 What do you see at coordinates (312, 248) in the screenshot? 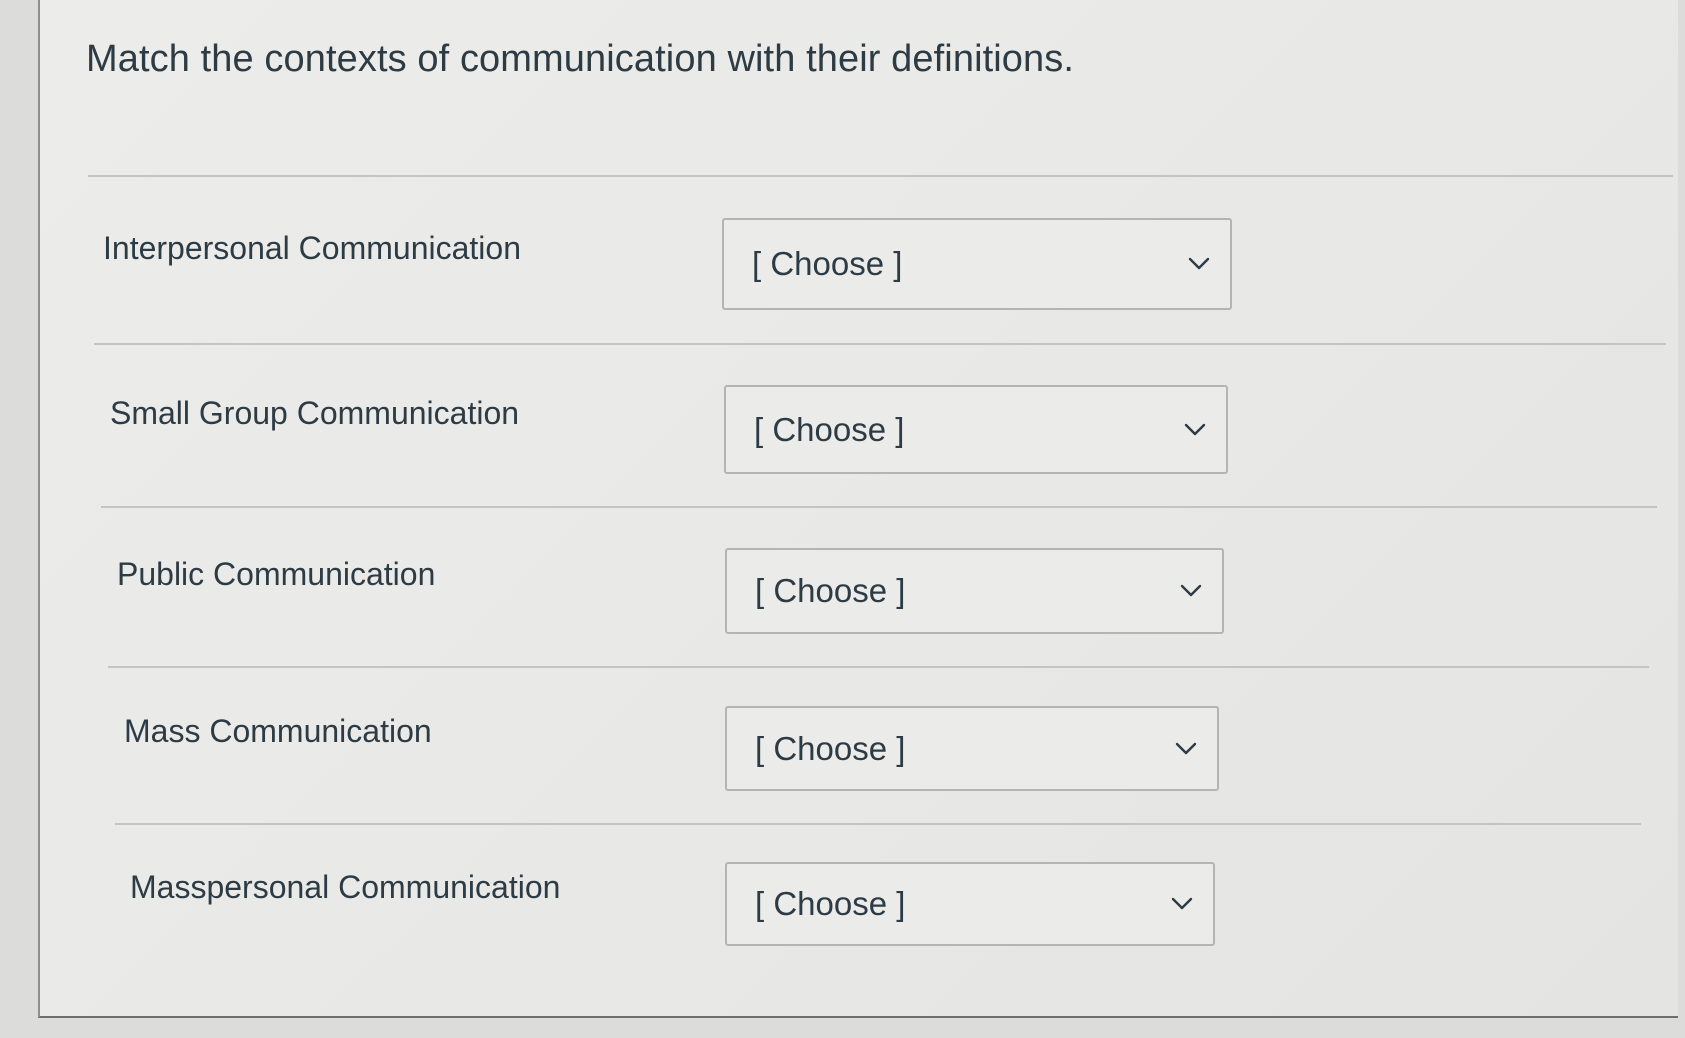
I see `match-row-label: Interpersonal Communication` at bounding box center [312, 248].